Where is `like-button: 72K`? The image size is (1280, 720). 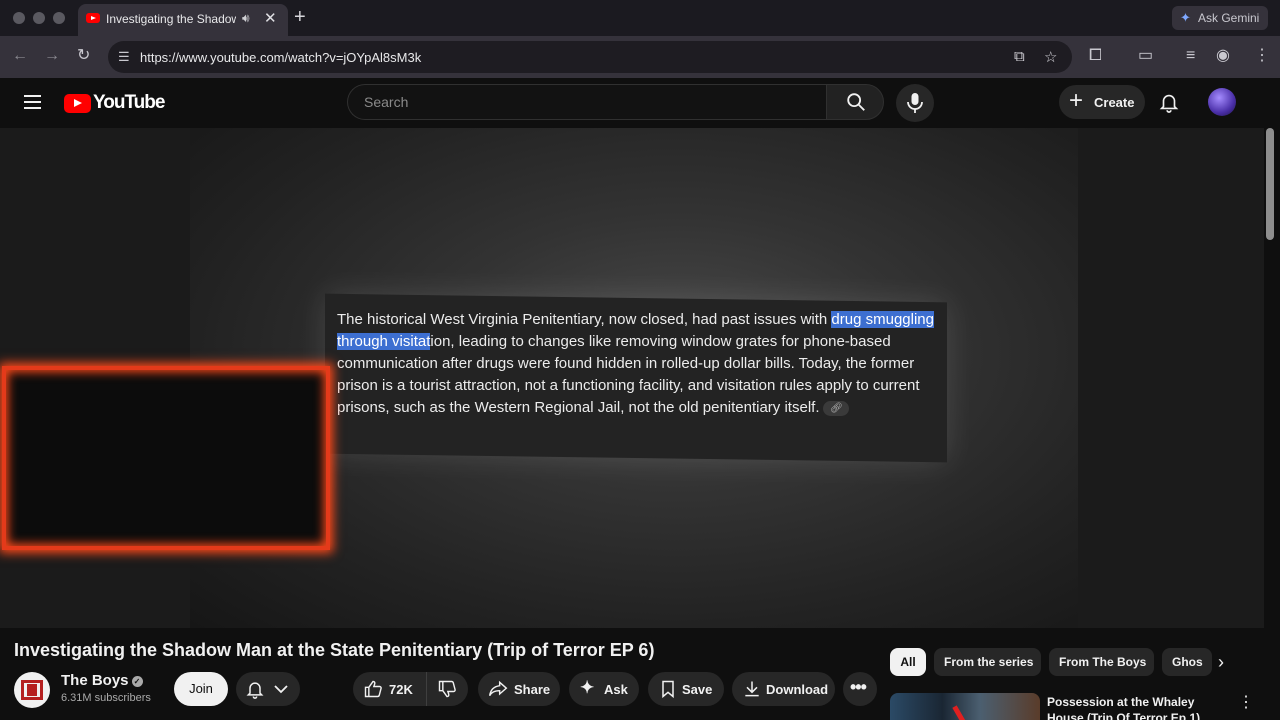
like-button: 72K is located at coordinates (390, 689).